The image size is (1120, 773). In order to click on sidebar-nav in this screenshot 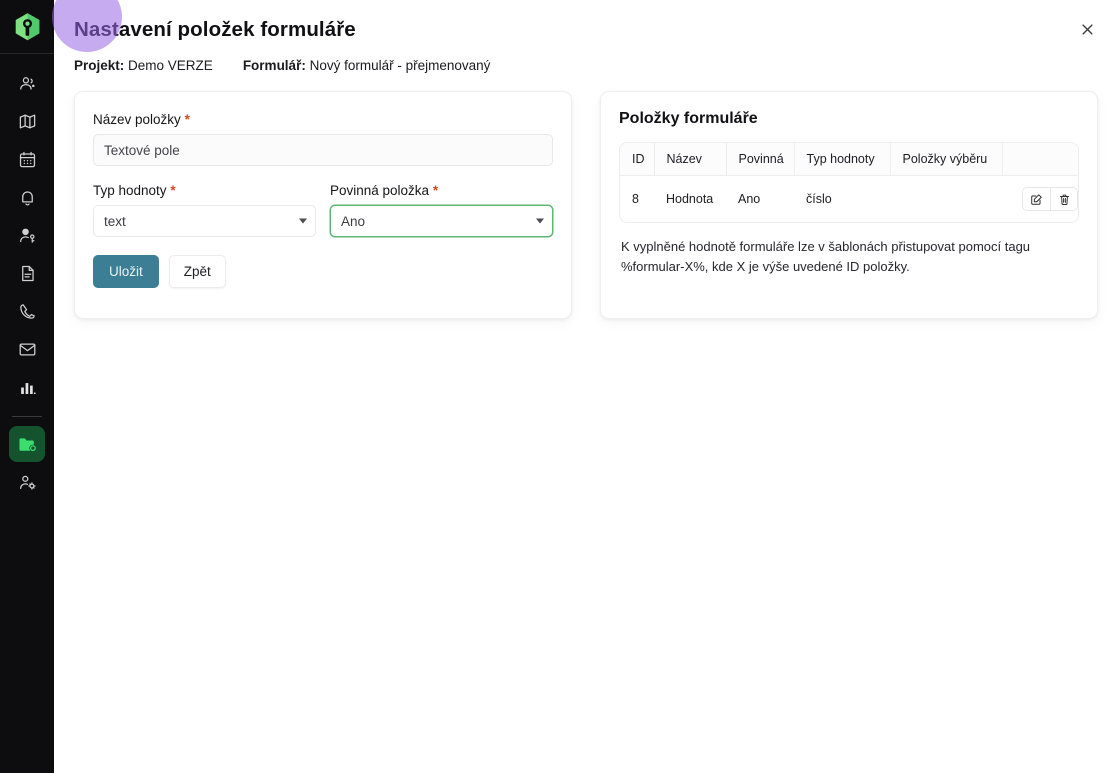, I will do `click(27, 277)`.